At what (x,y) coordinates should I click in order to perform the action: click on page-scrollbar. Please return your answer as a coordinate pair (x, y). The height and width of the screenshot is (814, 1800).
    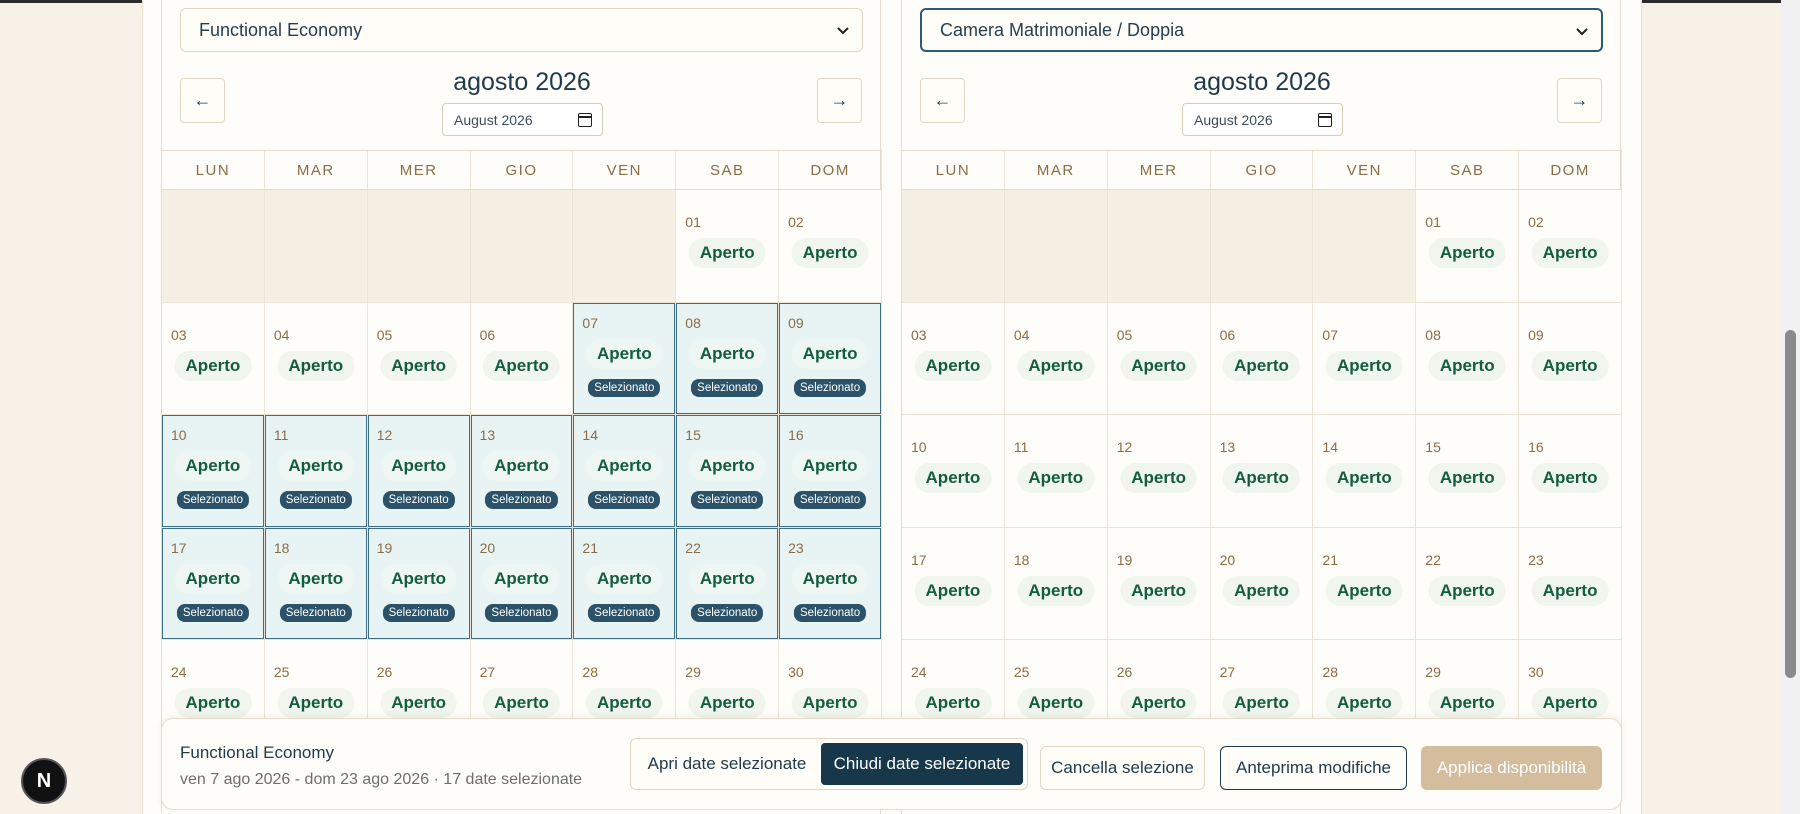
    Looking at the image, I should click on (1790, 407).